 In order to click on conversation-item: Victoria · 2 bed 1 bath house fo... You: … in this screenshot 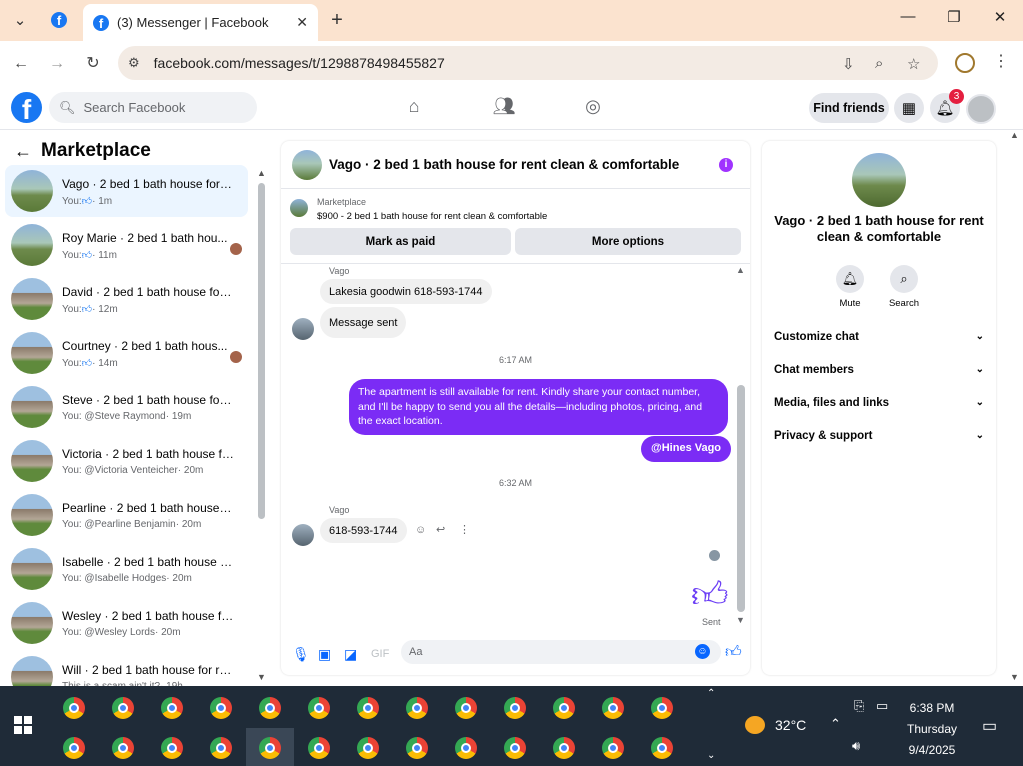, I will do `click(126, 461)`.